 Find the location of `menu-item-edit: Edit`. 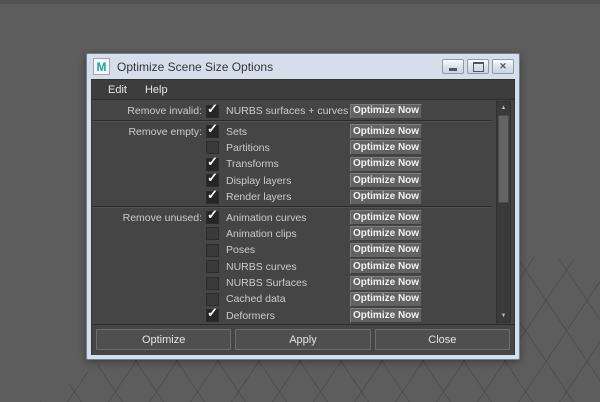

menu-item-edit: Edit is located at coordinates (117, 90).